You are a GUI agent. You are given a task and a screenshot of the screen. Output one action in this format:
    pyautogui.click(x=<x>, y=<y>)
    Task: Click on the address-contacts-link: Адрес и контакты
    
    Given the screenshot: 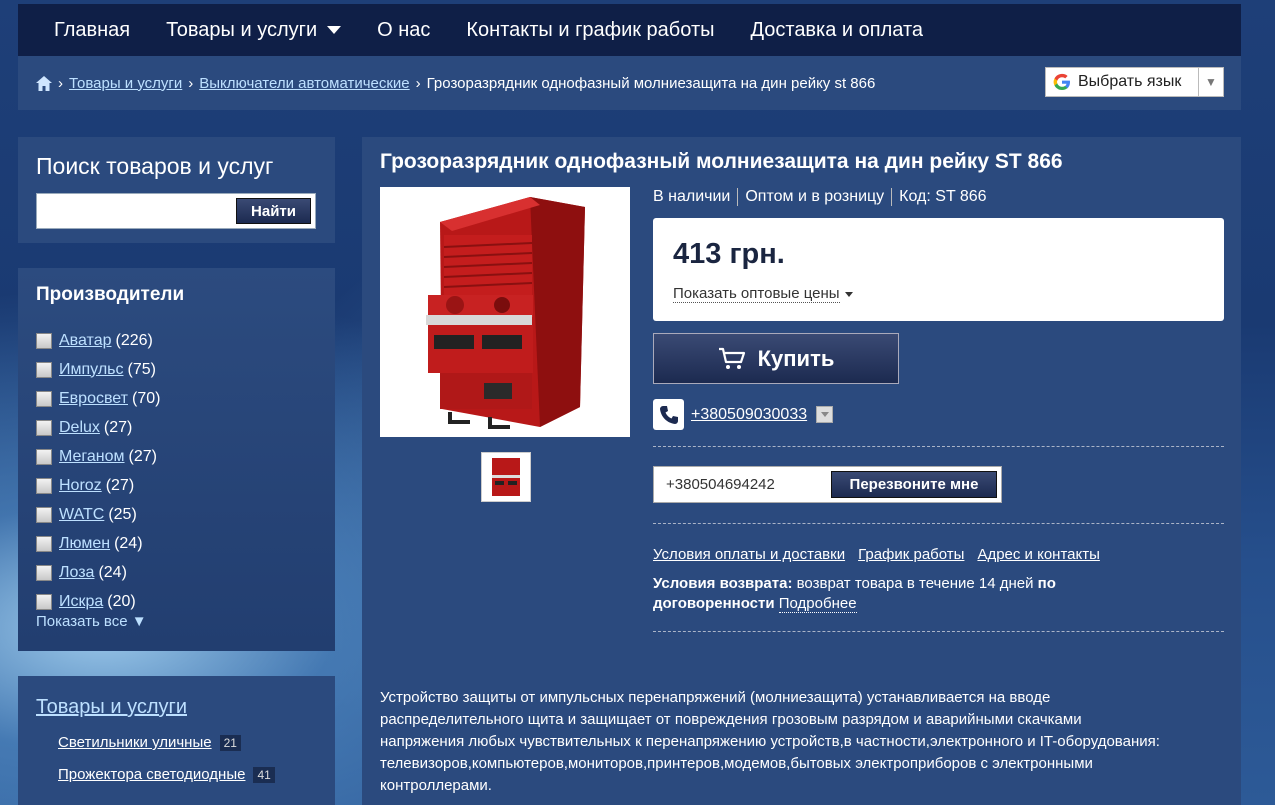 What is the action you would take?
    pyautogui.click(x=1038, y=554)
    